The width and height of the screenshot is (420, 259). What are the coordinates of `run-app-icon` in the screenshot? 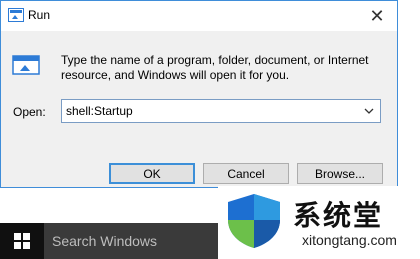 It's located at (16, 15).